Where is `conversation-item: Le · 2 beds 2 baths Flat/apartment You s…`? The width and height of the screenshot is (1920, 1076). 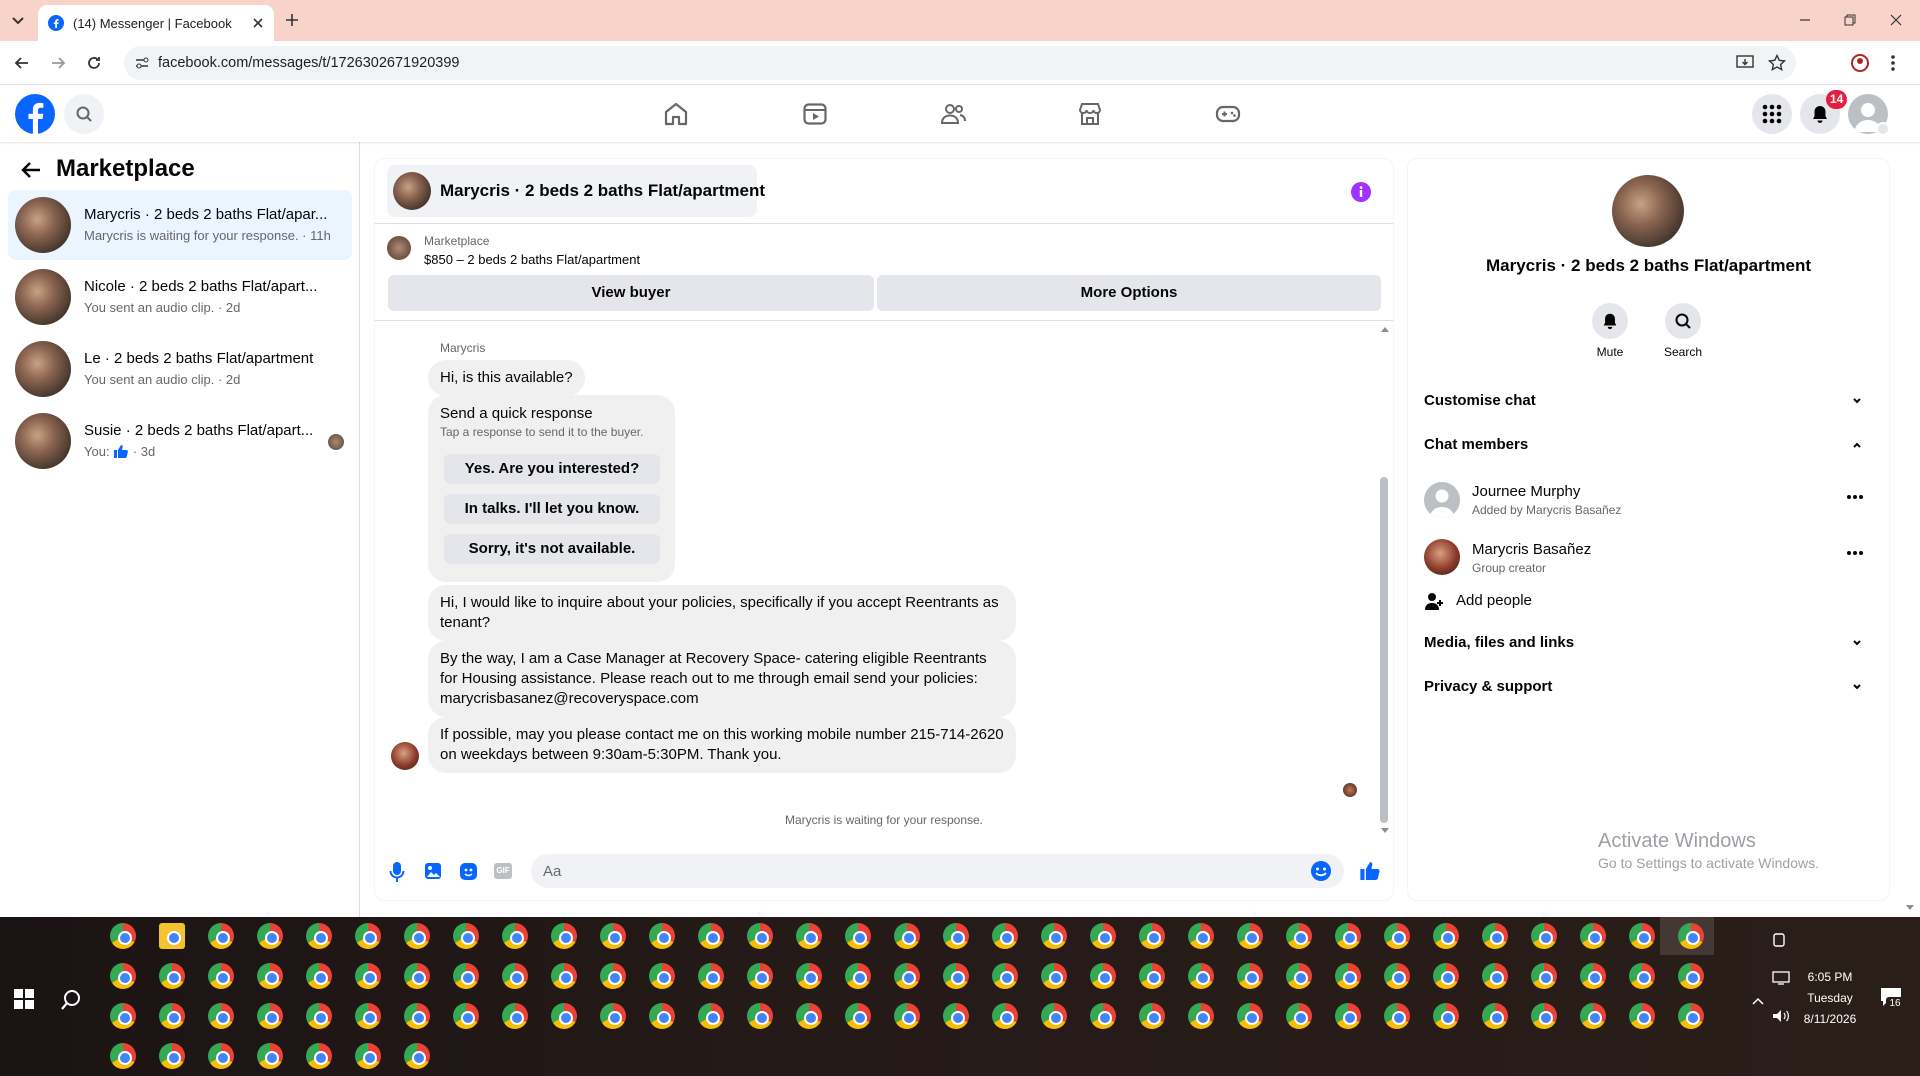 conversation-item: Le · 2 beds 2 baths Flat/apartment You s… is located at coordinates (180, 369).